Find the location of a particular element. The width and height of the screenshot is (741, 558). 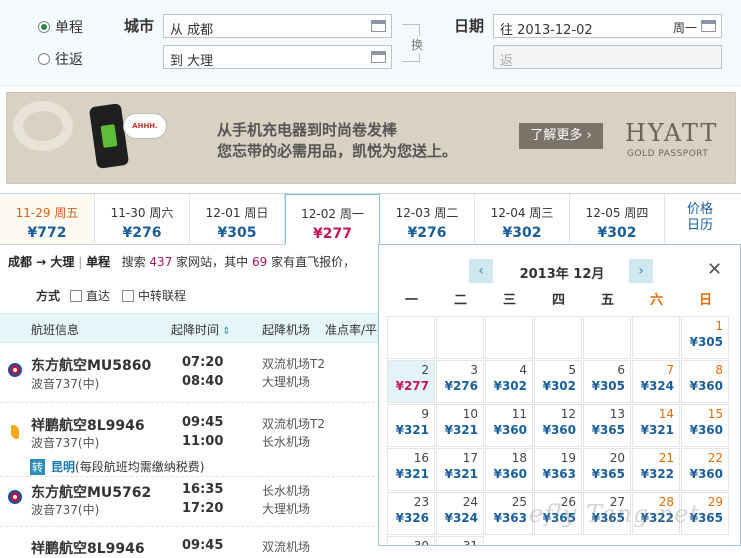

transfer-city: 昆明 is located at coordinates (63, 466).